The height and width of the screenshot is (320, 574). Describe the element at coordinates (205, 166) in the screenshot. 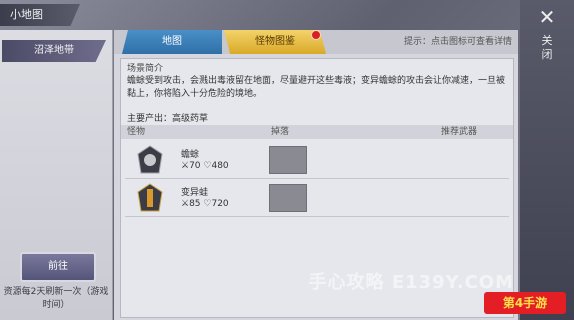

I see `monster-stats: ⚔70 ♡480` at that location.